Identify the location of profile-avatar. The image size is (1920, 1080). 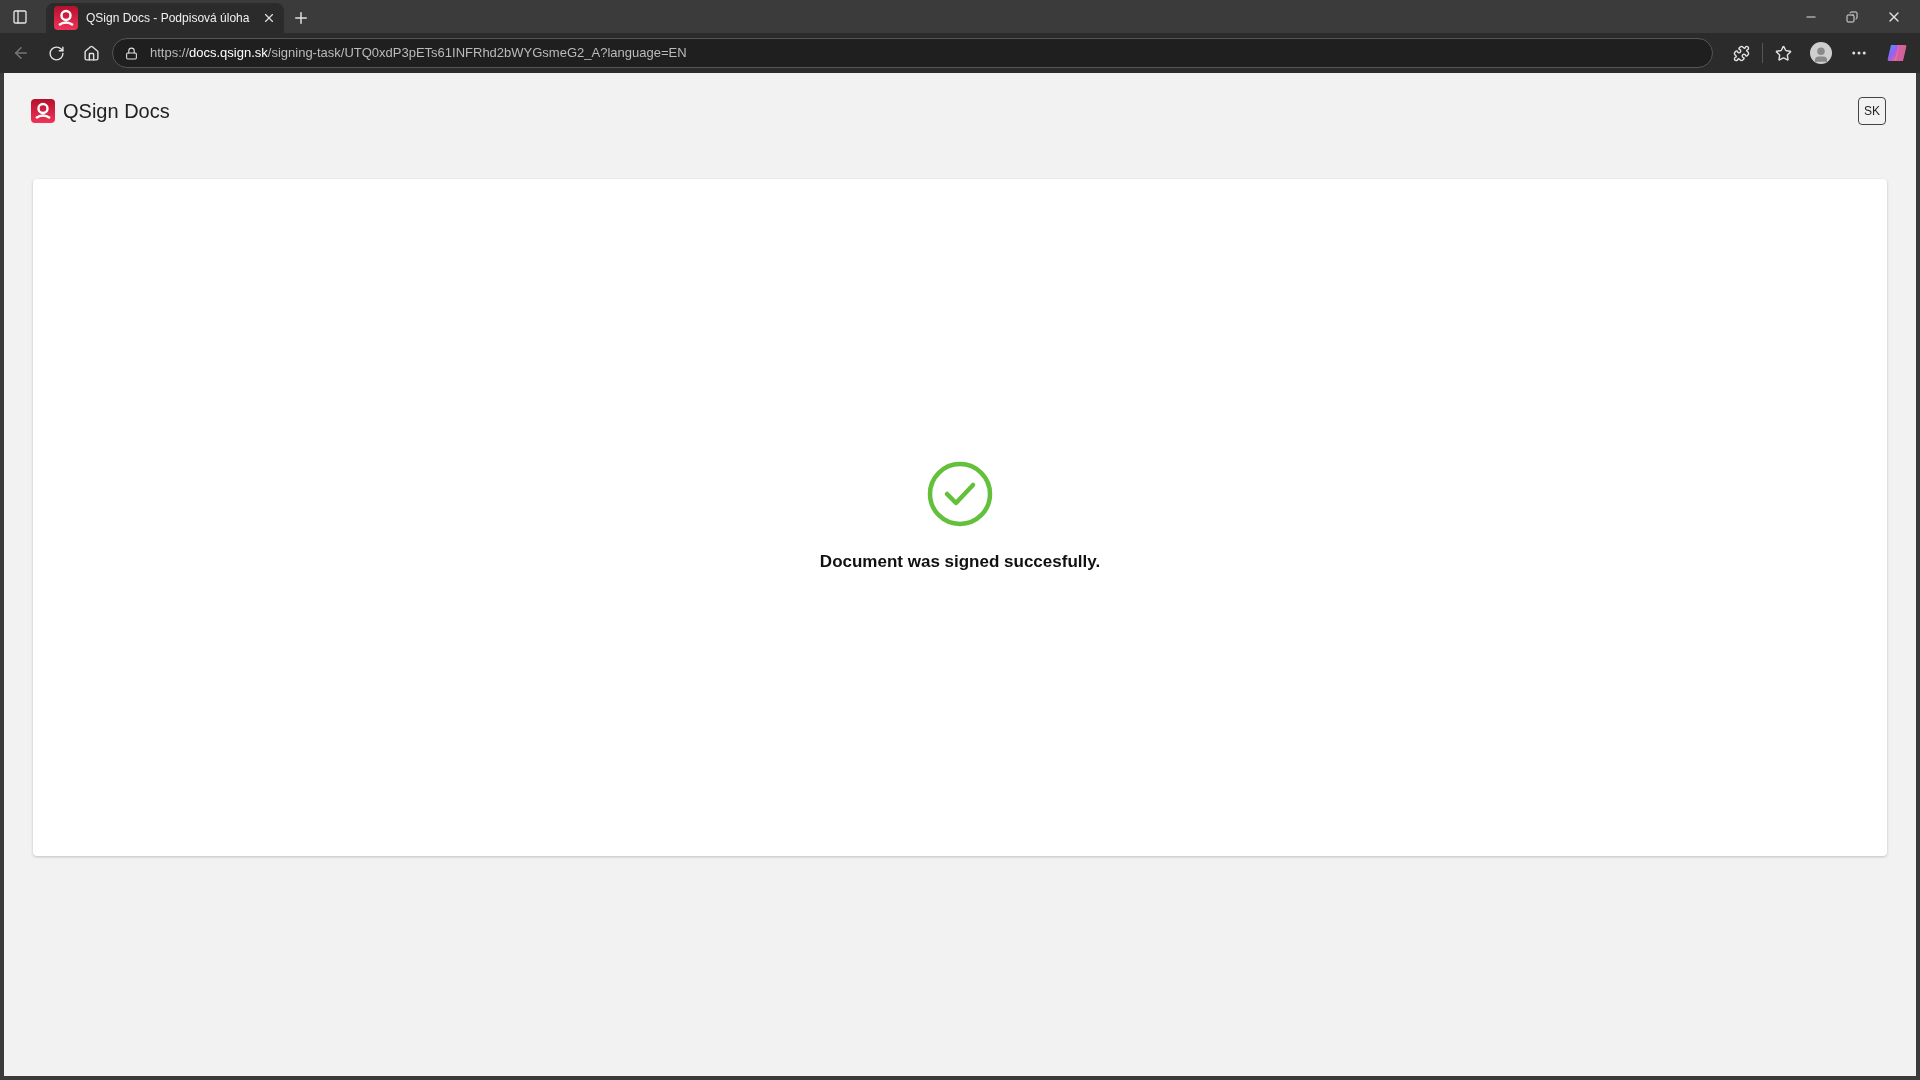
(1821, 53).